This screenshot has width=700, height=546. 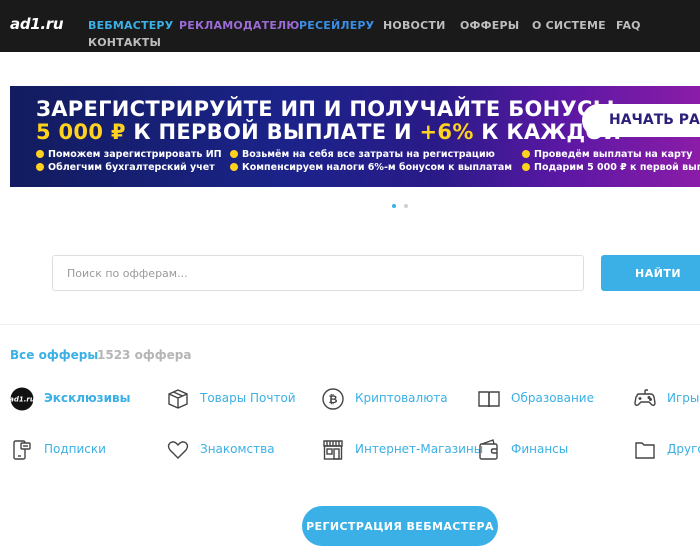 I want to click on banner-bullet: Поможем зарегистрировать ИП, so click(x=129, y=154).